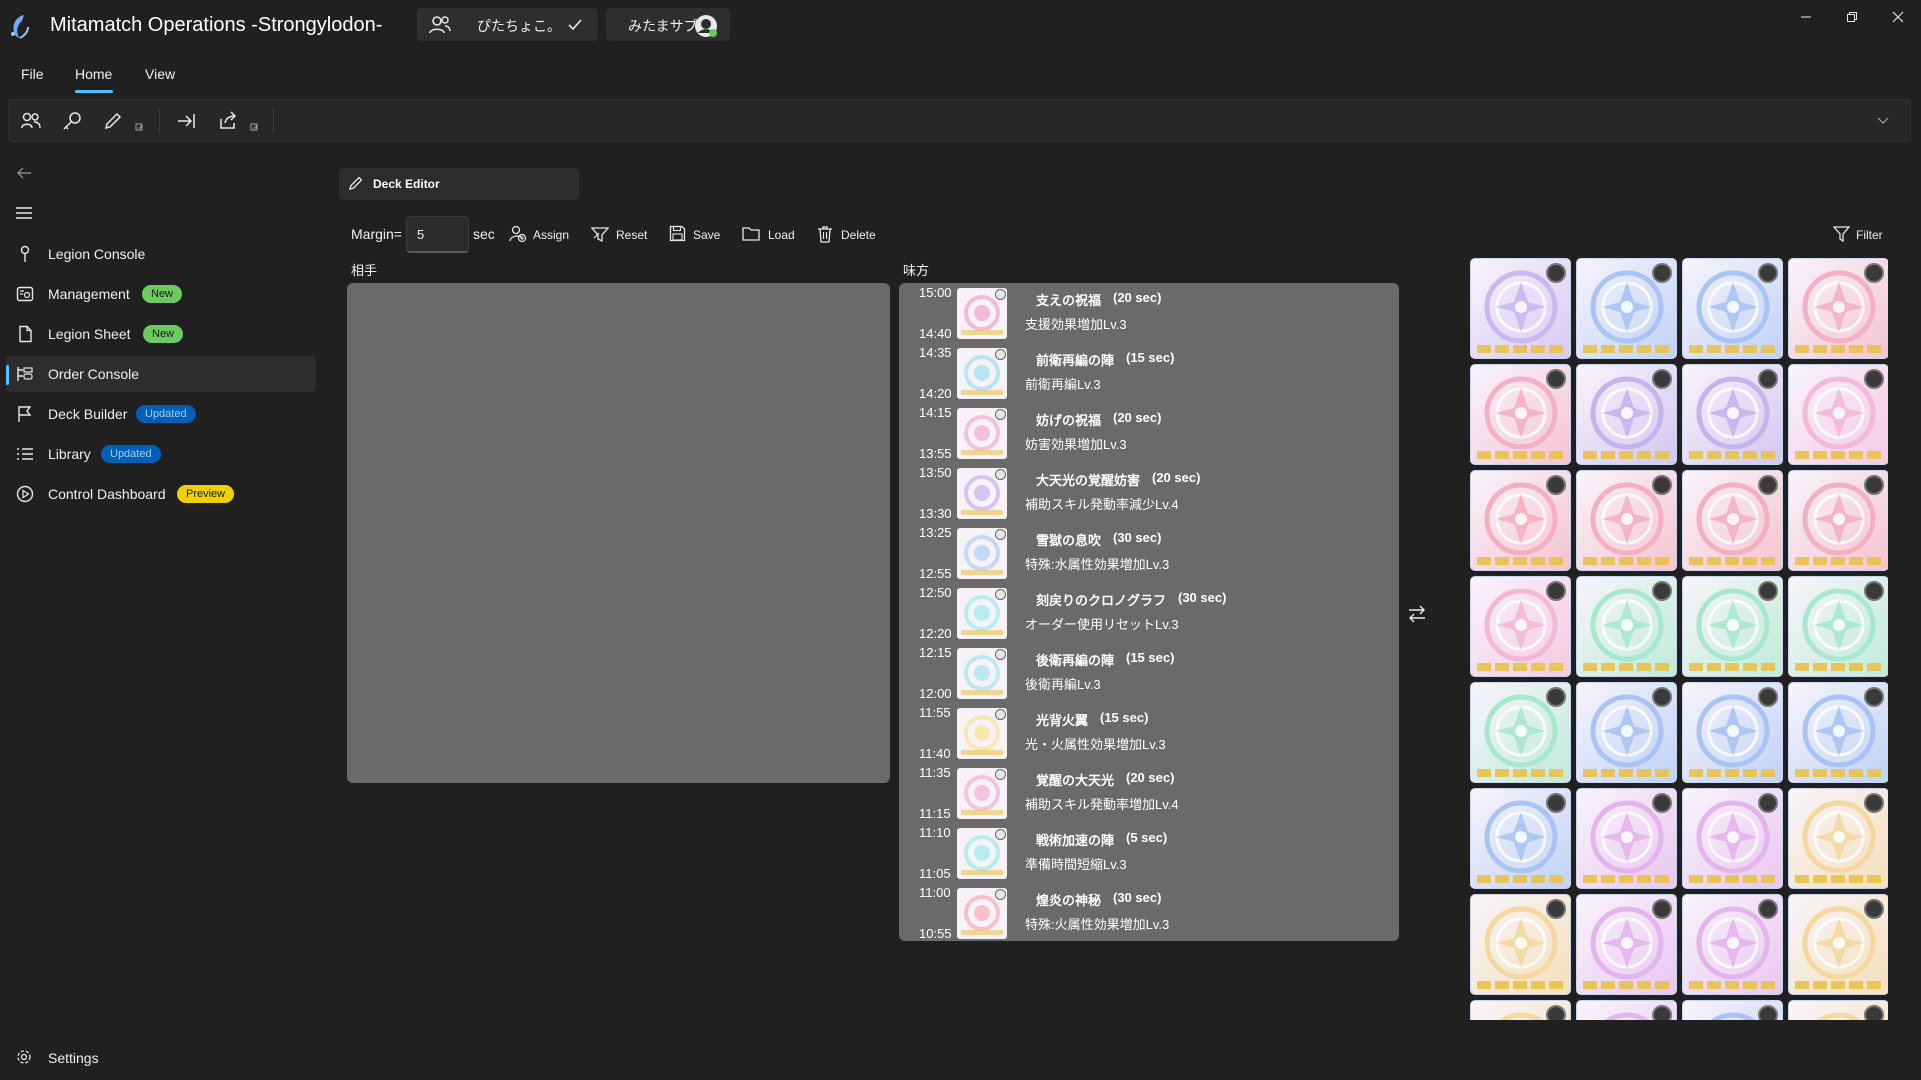 This screenshot has width=1921, height=1080. What do you see at coordinates (668, 24) in the screenshot?
I see `user-selector: みたまサブ` at bounding box center [668, 24].